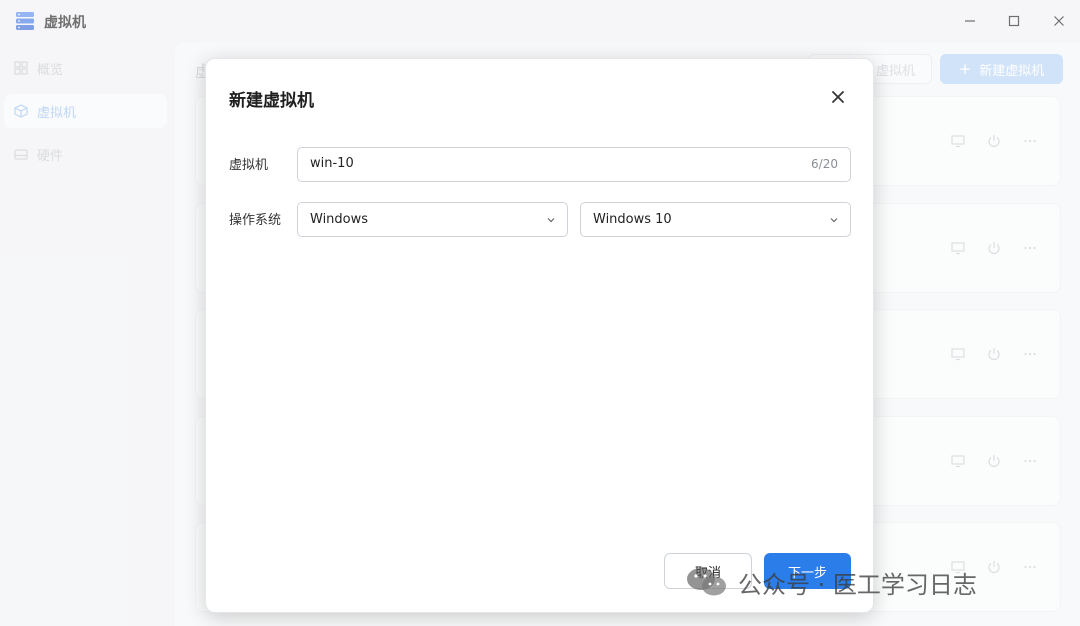 This screenshot has width=1080, height=626. What do you see at coordinates (708, 571) in the screenshot?
I see `cancel-button: 取消` at bounding box center [708, 571].